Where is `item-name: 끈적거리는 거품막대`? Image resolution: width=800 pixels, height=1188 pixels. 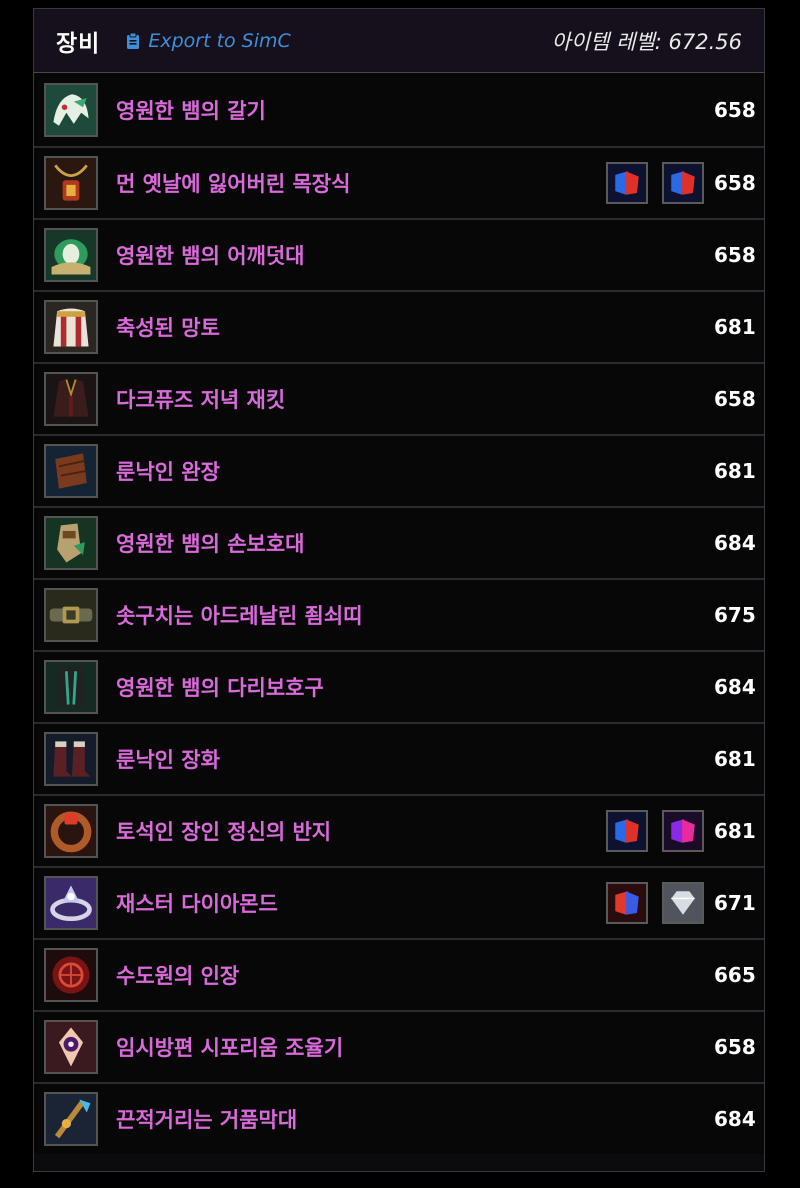 item-name: 끈적거리는 거품막대 is located at coordinates (415, 1119).